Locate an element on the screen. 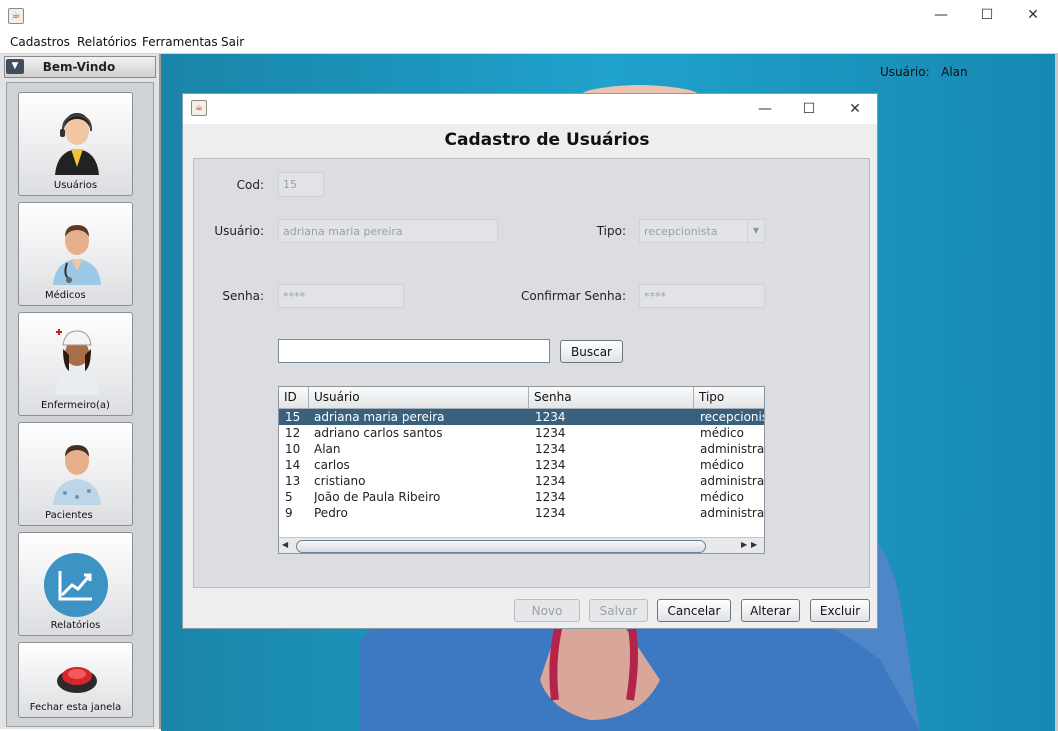  logged-user-label: Usuário: Alan is located at coordinates (924, 72).